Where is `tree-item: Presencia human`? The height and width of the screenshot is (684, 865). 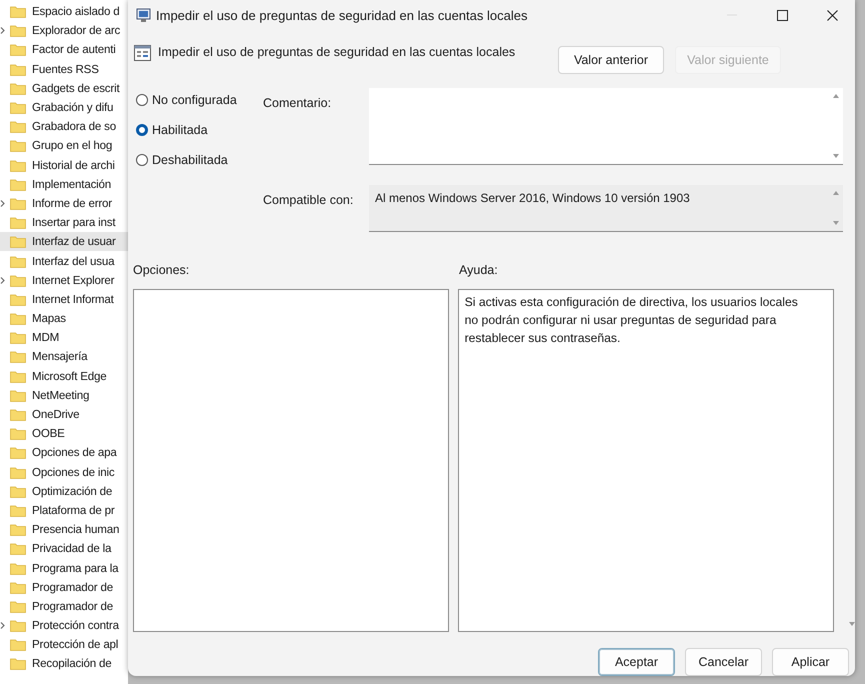
tree-item: Presencia human is located at coordinates (64, 530).